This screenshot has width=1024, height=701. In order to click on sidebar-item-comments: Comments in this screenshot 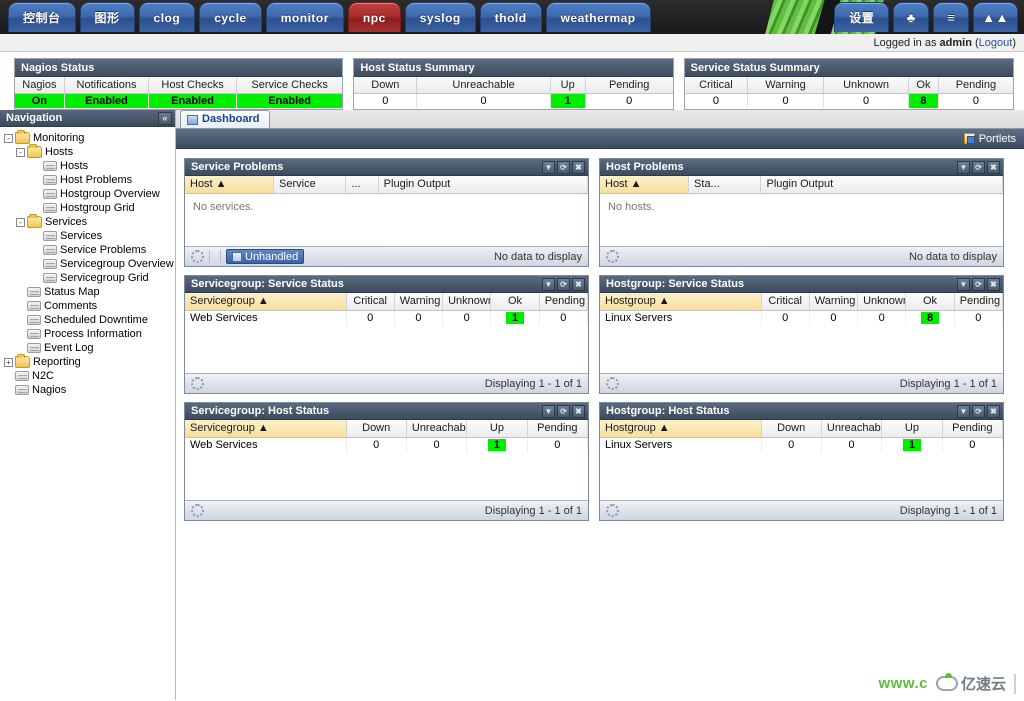, I will do `click(89, 306)`.